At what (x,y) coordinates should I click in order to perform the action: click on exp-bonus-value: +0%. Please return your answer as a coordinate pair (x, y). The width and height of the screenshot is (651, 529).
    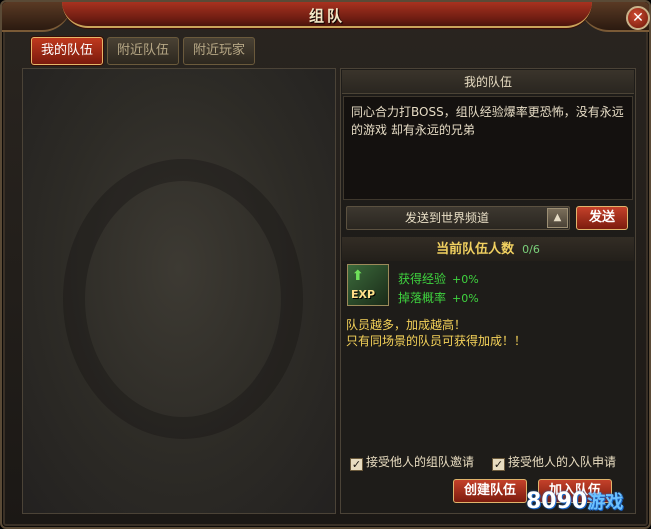
    Looking at the image, I should click on (465, 279).